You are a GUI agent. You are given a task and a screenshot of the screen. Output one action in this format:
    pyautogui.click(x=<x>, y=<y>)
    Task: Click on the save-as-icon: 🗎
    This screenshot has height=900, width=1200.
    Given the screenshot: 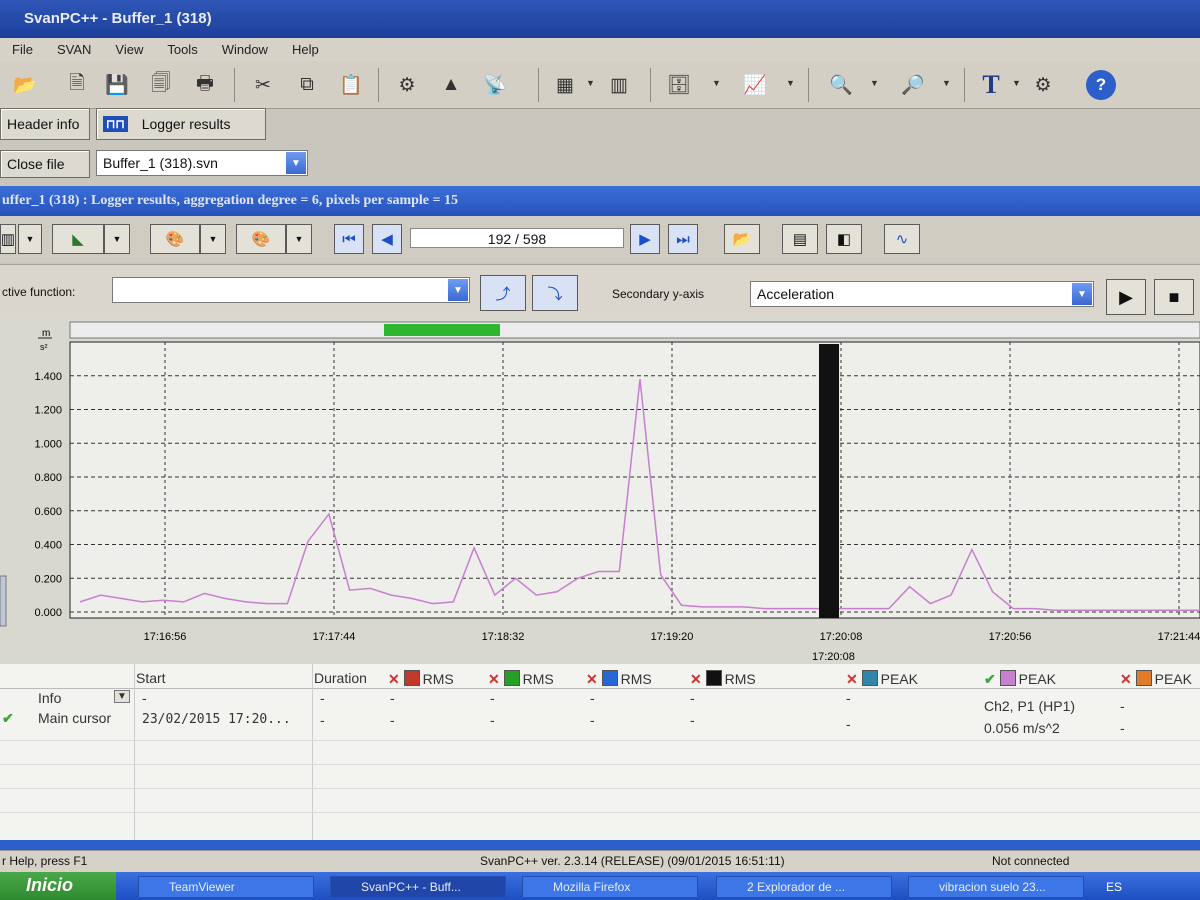 What is the action you would take?
    pyautogui.click(x=77, y=85)
    